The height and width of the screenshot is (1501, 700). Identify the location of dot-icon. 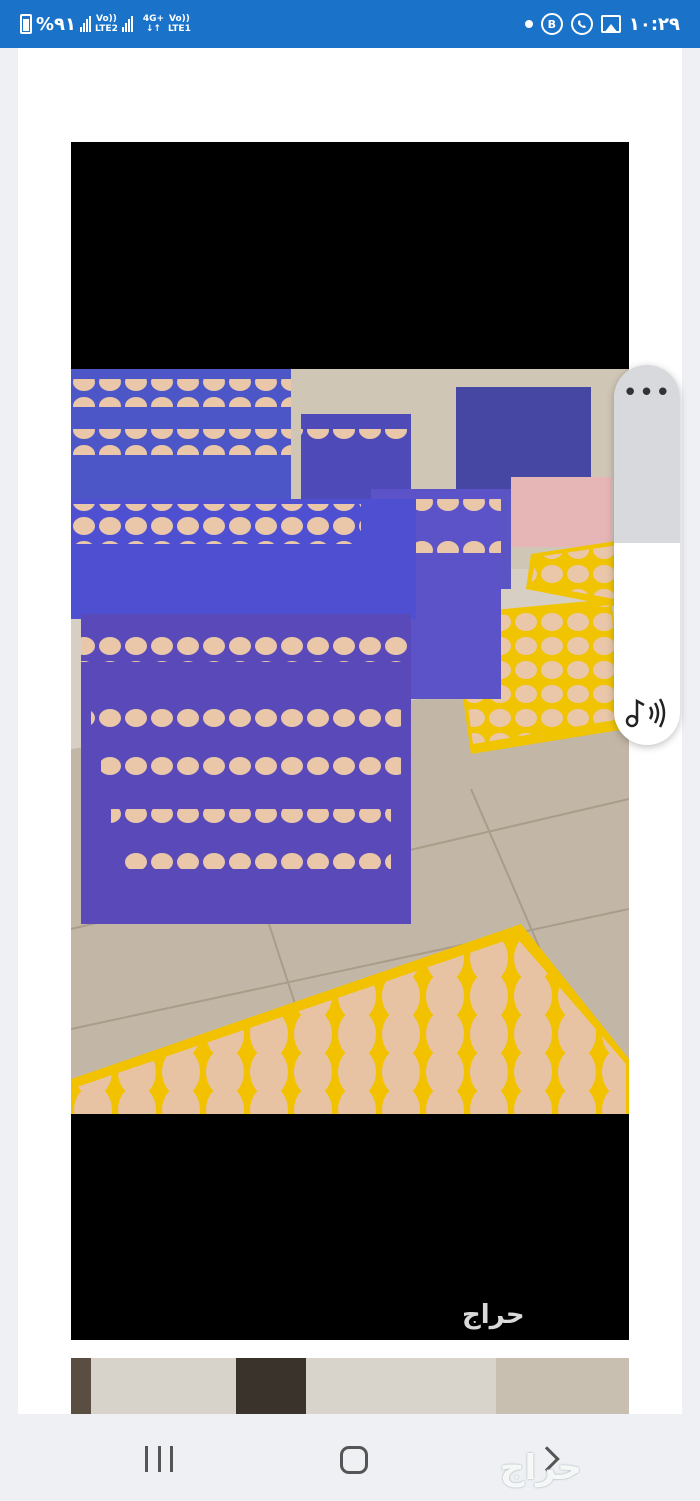
(528, 24).